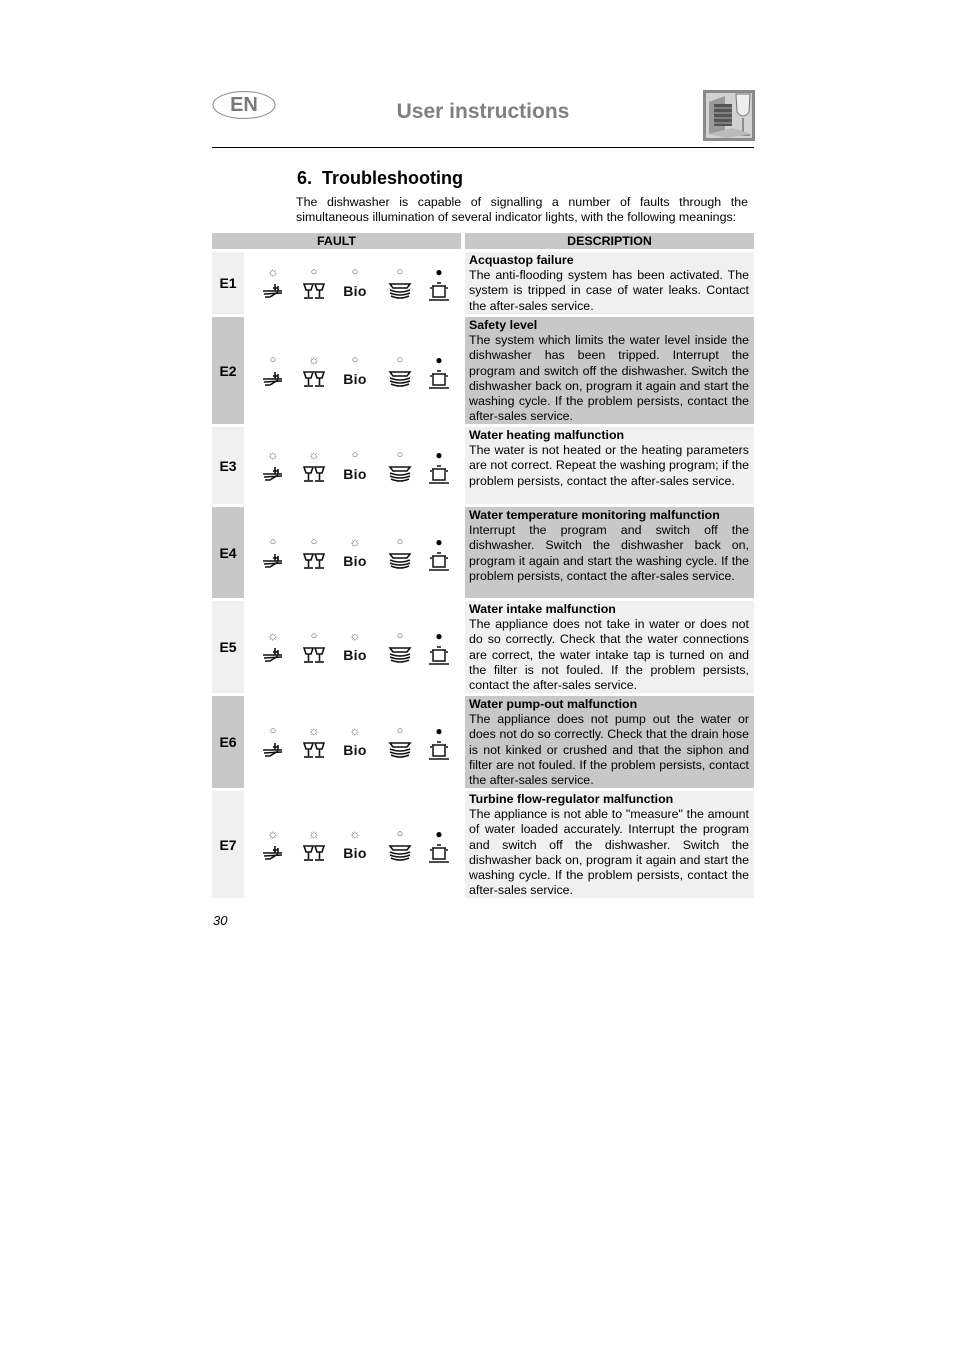 The width and height of the screenshot is (954, 1351). I want to click on indicator-lights: ☼ ☼ ☼ Bio ○ ●, so click(355, 844).